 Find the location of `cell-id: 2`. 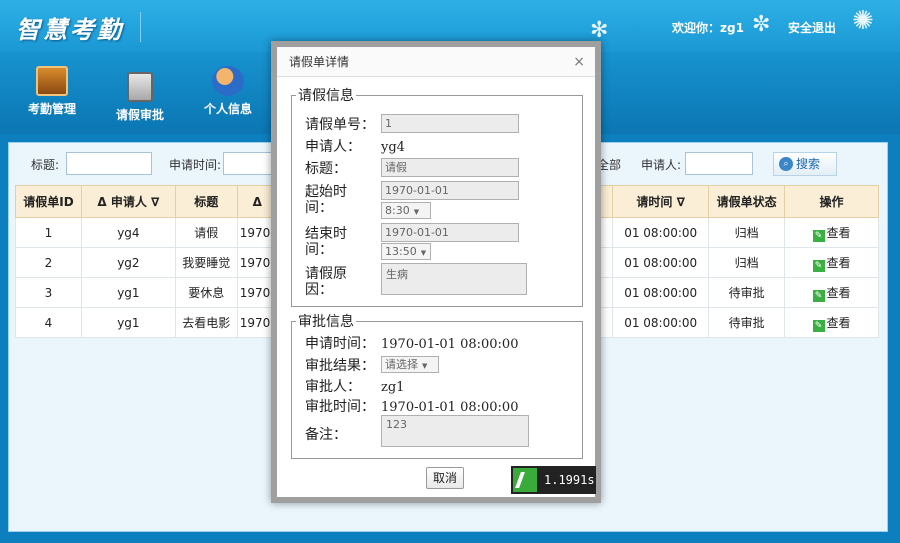

cell-id: 2 is located at coordinates (48, 262).